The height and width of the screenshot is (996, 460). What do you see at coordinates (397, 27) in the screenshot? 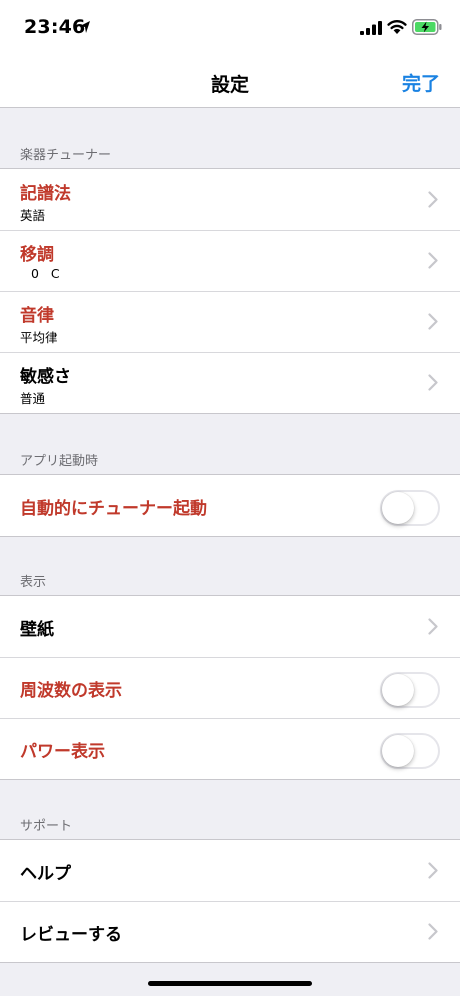
I see `wifi-icon` at bounding box center [397, 27].